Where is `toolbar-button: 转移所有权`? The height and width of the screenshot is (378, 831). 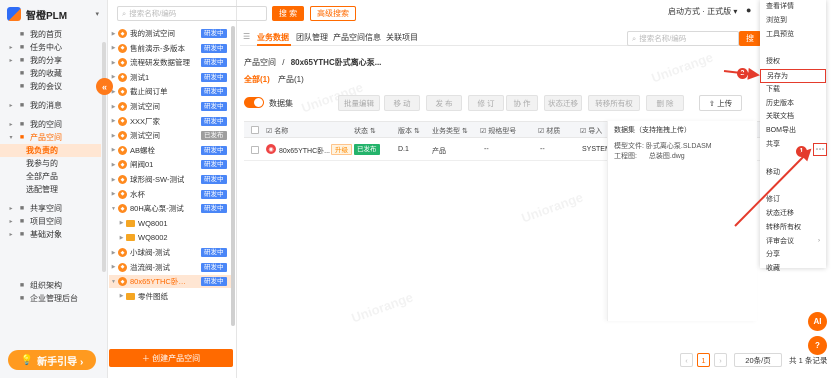 toolbar-button: 转移所有权 is located at coordinates (614, 103).